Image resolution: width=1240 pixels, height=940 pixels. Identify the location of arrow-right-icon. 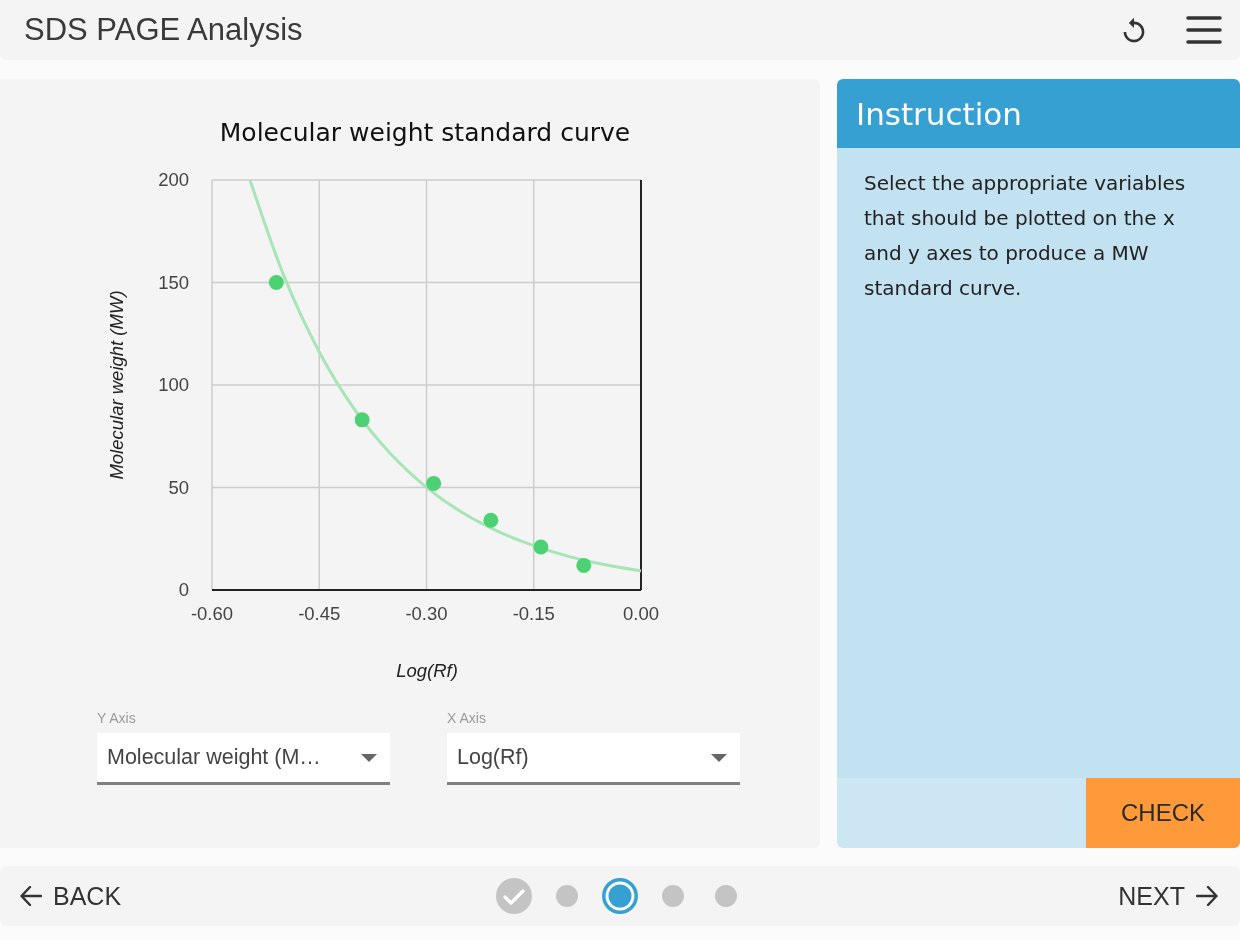
(1207, 896).